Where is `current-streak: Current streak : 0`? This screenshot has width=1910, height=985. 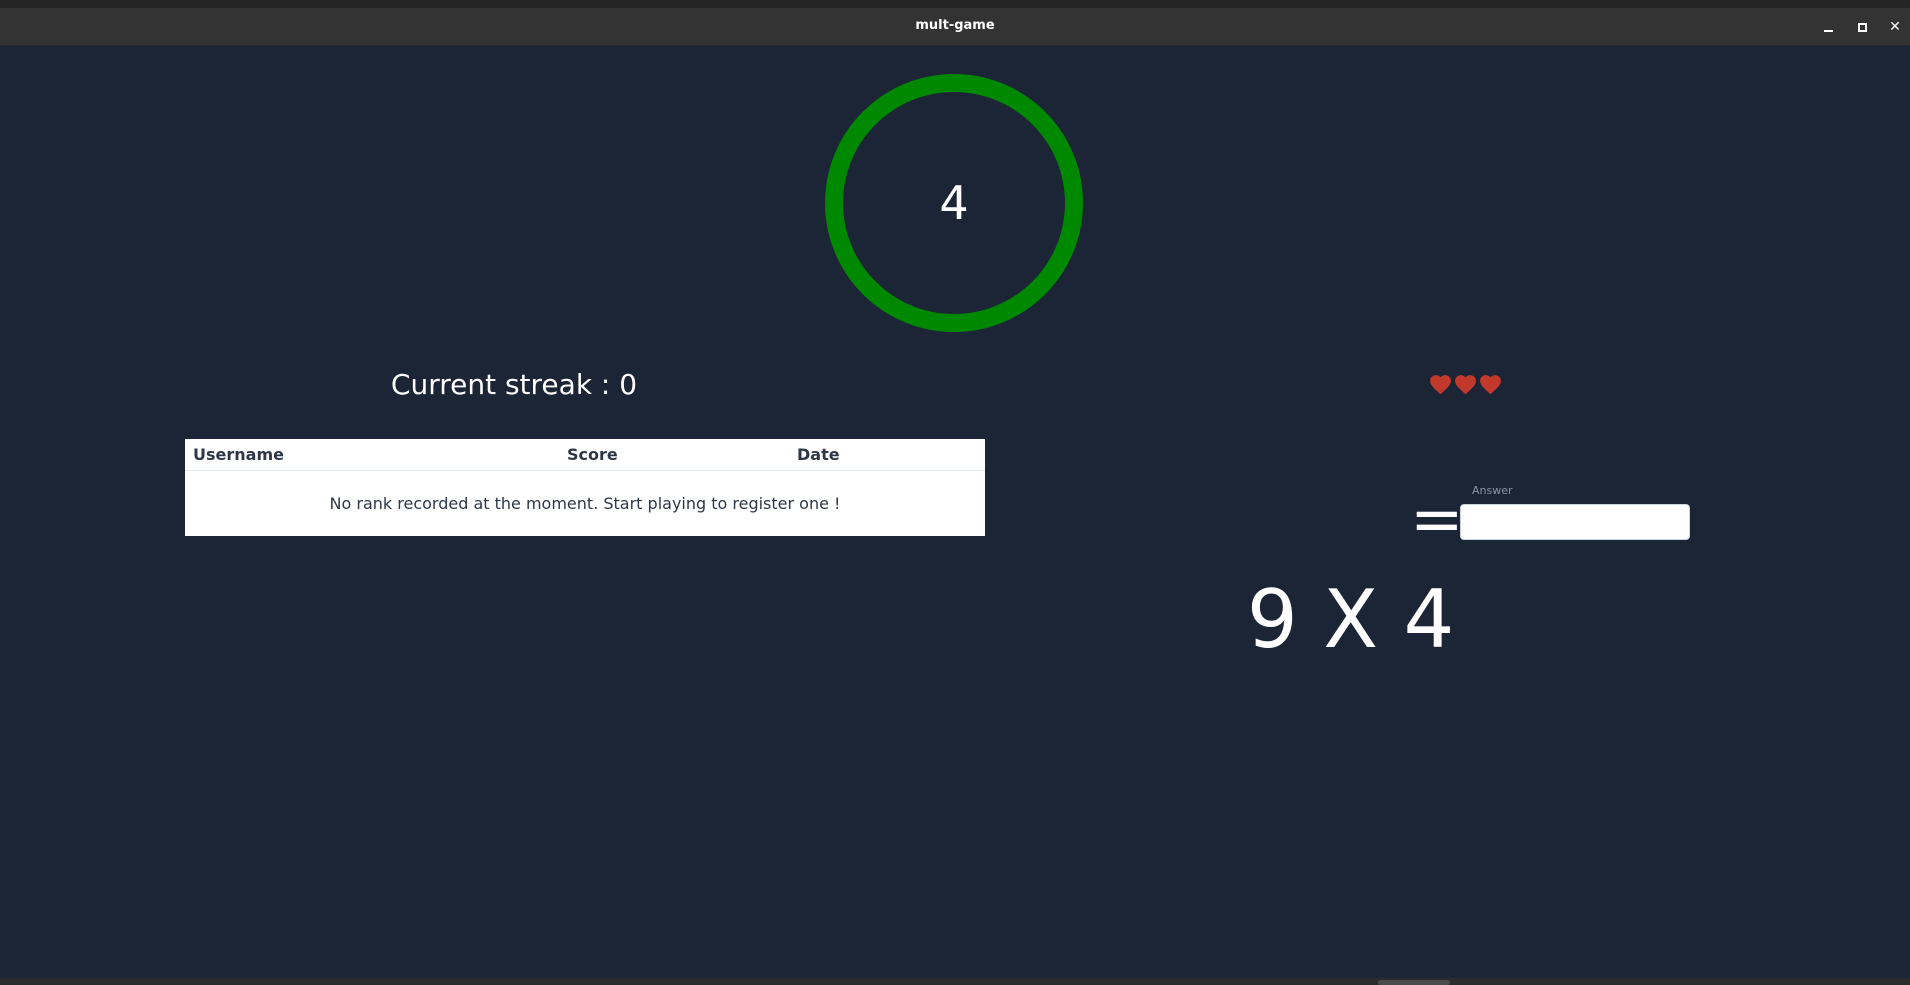 current-streak: Current streak : 0 is located at coordinates (514, 384).